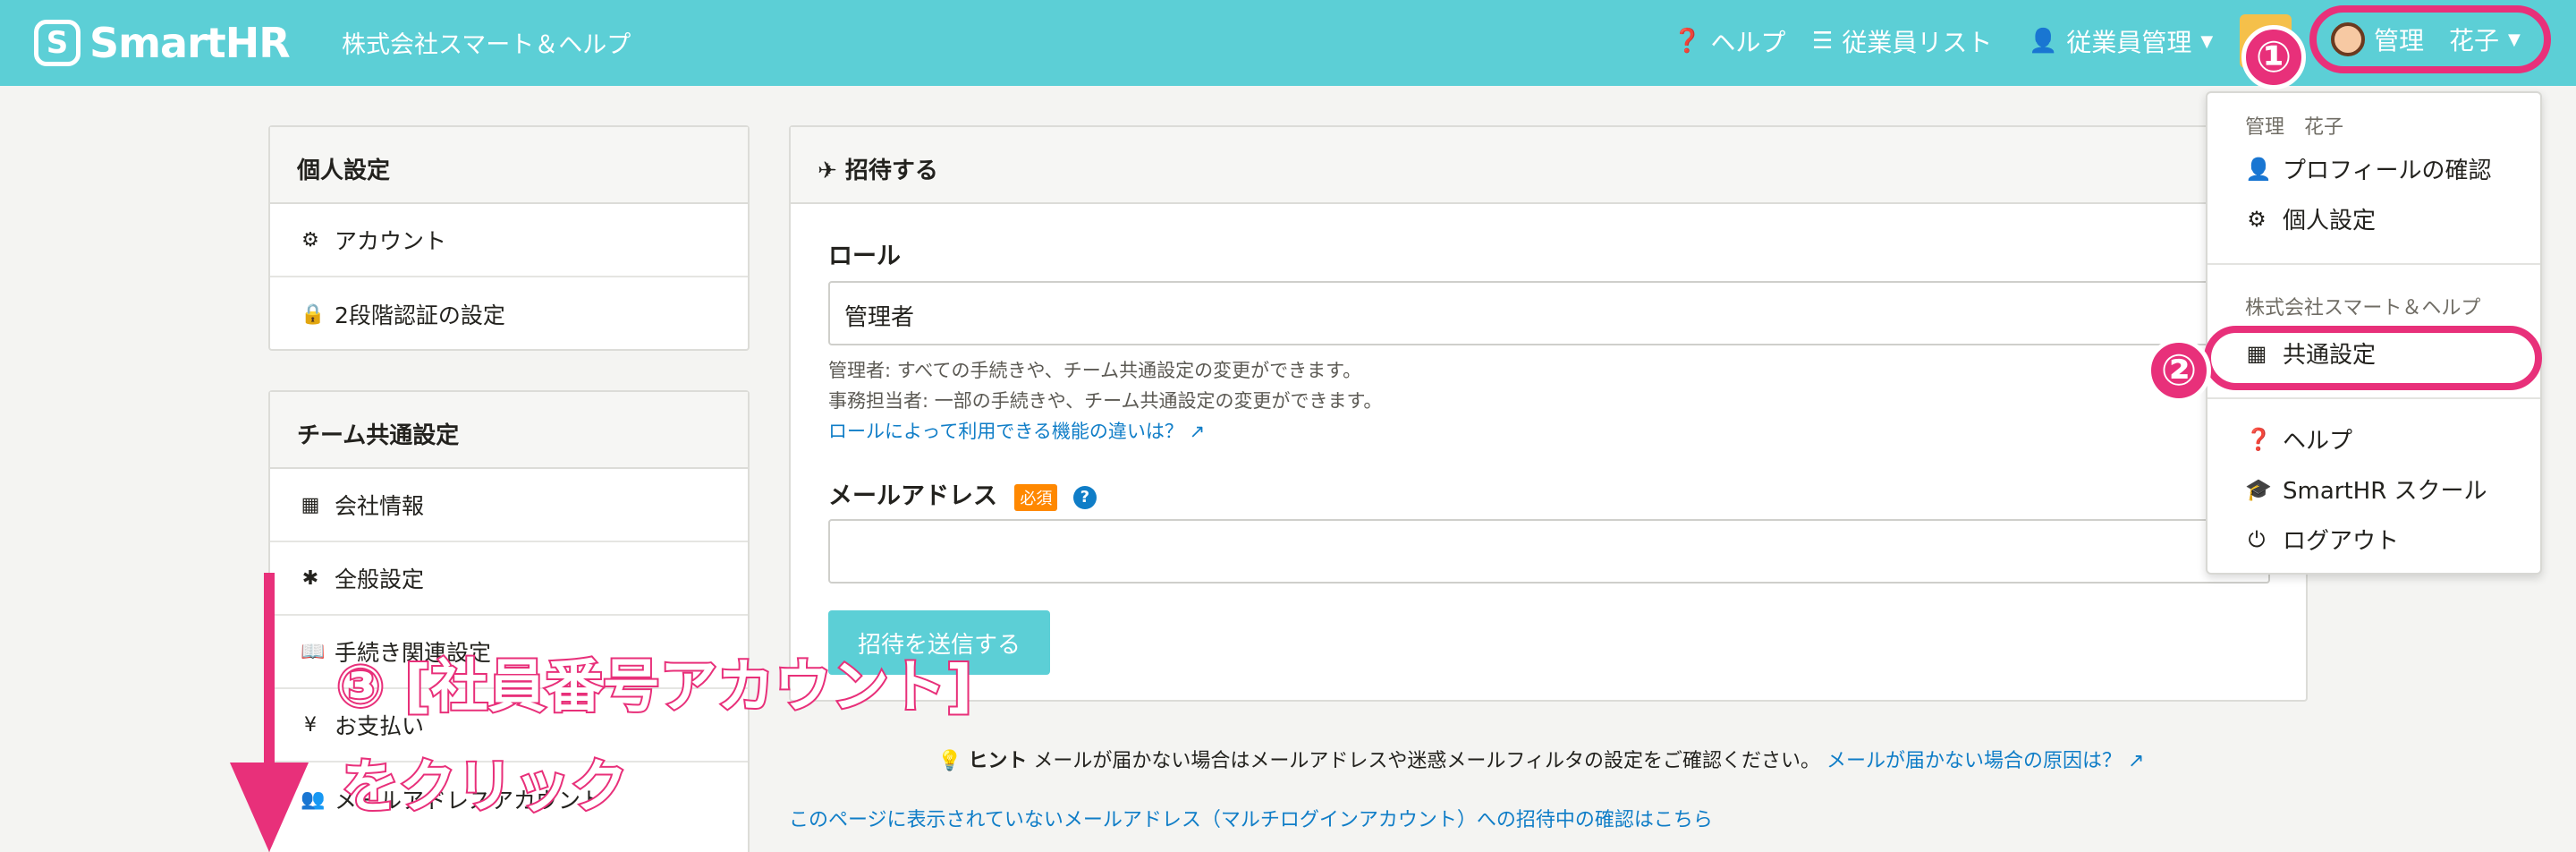 The width and height of the screenshot is (2576, 852). What do you see at coordinates (1095, 370) in the screenshot?
I see `role-help-admin: 管理者: すべての手続きや、チーム共通設定の変更ができます。` at bounding box center [1095, 370].